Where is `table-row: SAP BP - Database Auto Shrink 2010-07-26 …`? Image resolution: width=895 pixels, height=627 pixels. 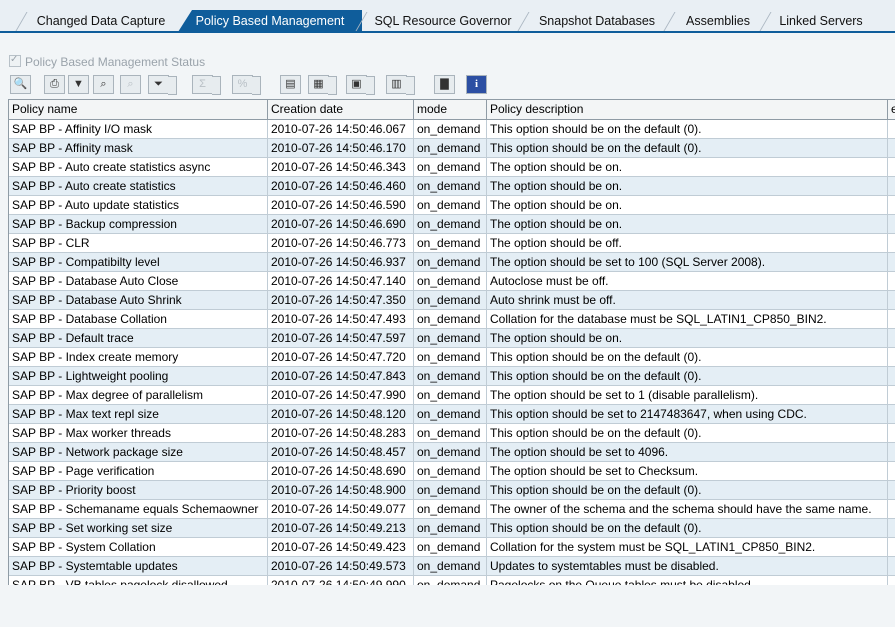
table-row: SAP BP - Database Auto Shrink 2010-07-26 … is located at coordinates (452, 300).